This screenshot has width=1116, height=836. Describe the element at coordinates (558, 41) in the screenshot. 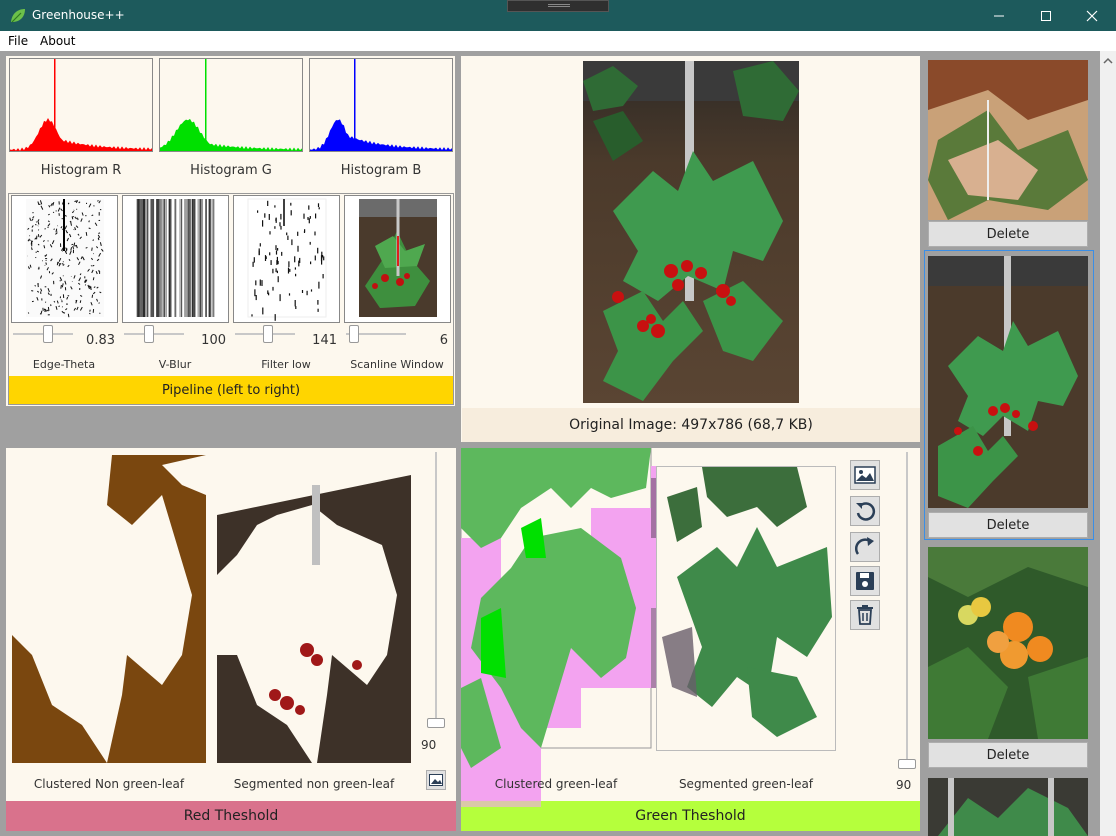

I see `menu-bar: File About` at that location.